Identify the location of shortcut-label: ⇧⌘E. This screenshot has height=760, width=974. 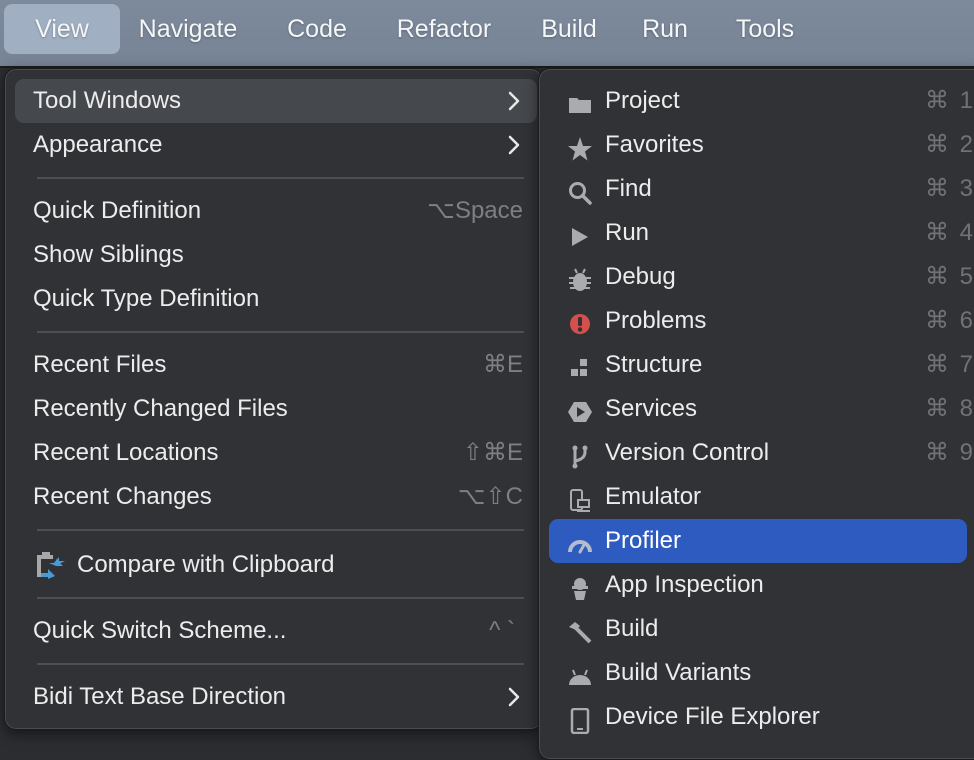
(492, 452).